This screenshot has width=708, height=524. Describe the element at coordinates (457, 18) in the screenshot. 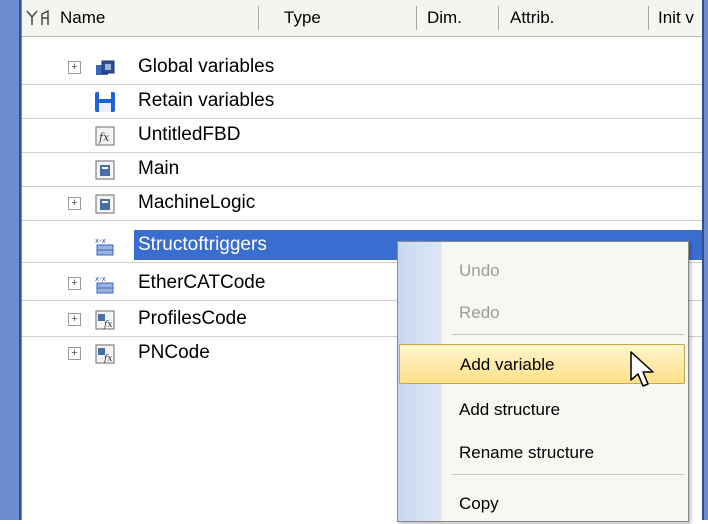

I see `column-dim: Dim.` at that location.